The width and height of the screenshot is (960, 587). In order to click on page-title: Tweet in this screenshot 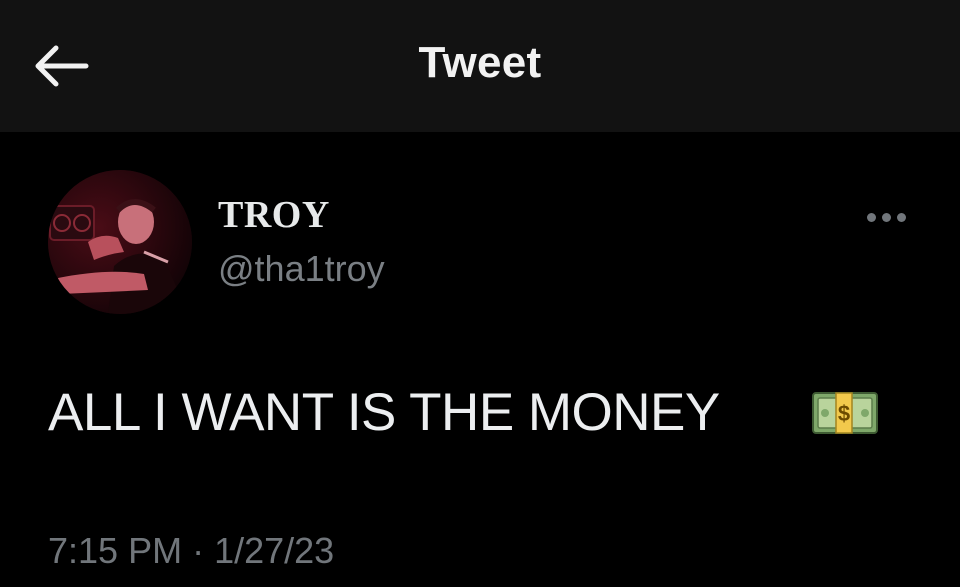, I will do `click(480, 62)`.